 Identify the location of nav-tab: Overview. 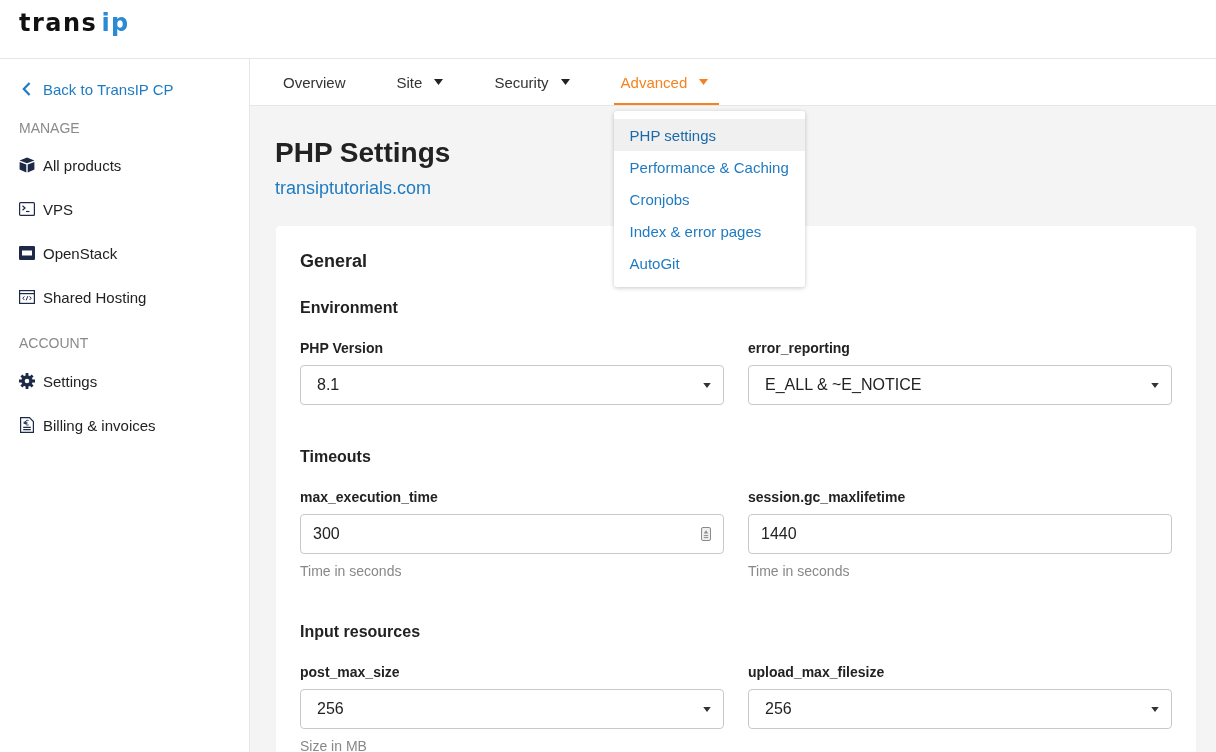
(316, 82).